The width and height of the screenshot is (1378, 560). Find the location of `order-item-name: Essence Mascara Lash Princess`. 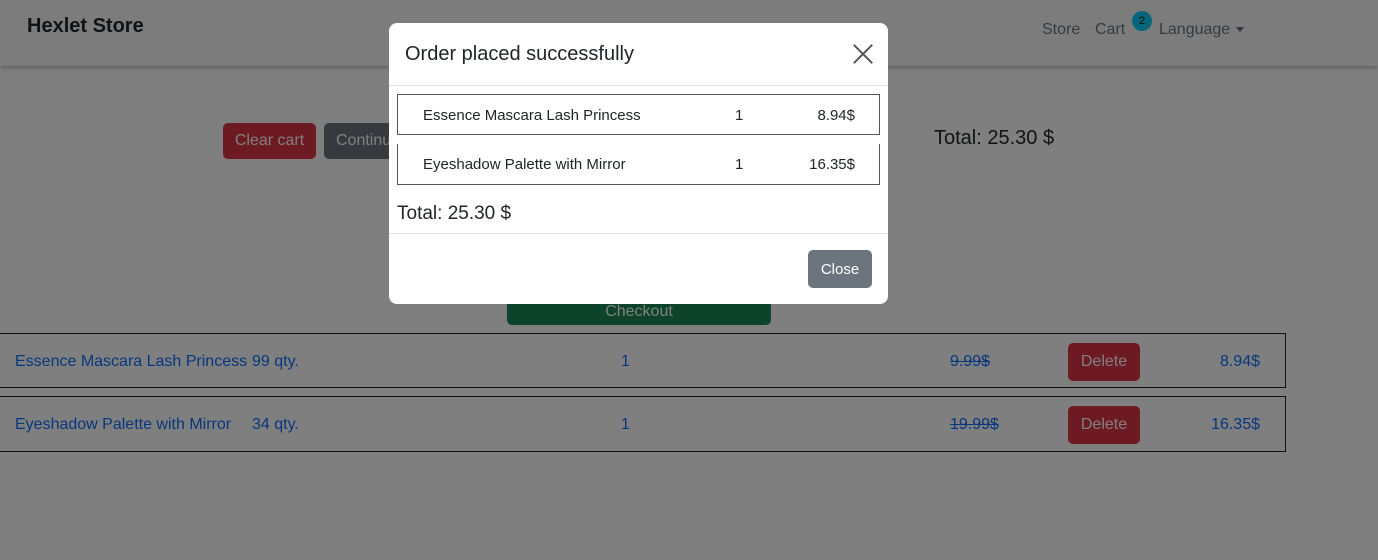

order-item-name: Essence Mascara Lash Princess is located at coordinates (532, 115).